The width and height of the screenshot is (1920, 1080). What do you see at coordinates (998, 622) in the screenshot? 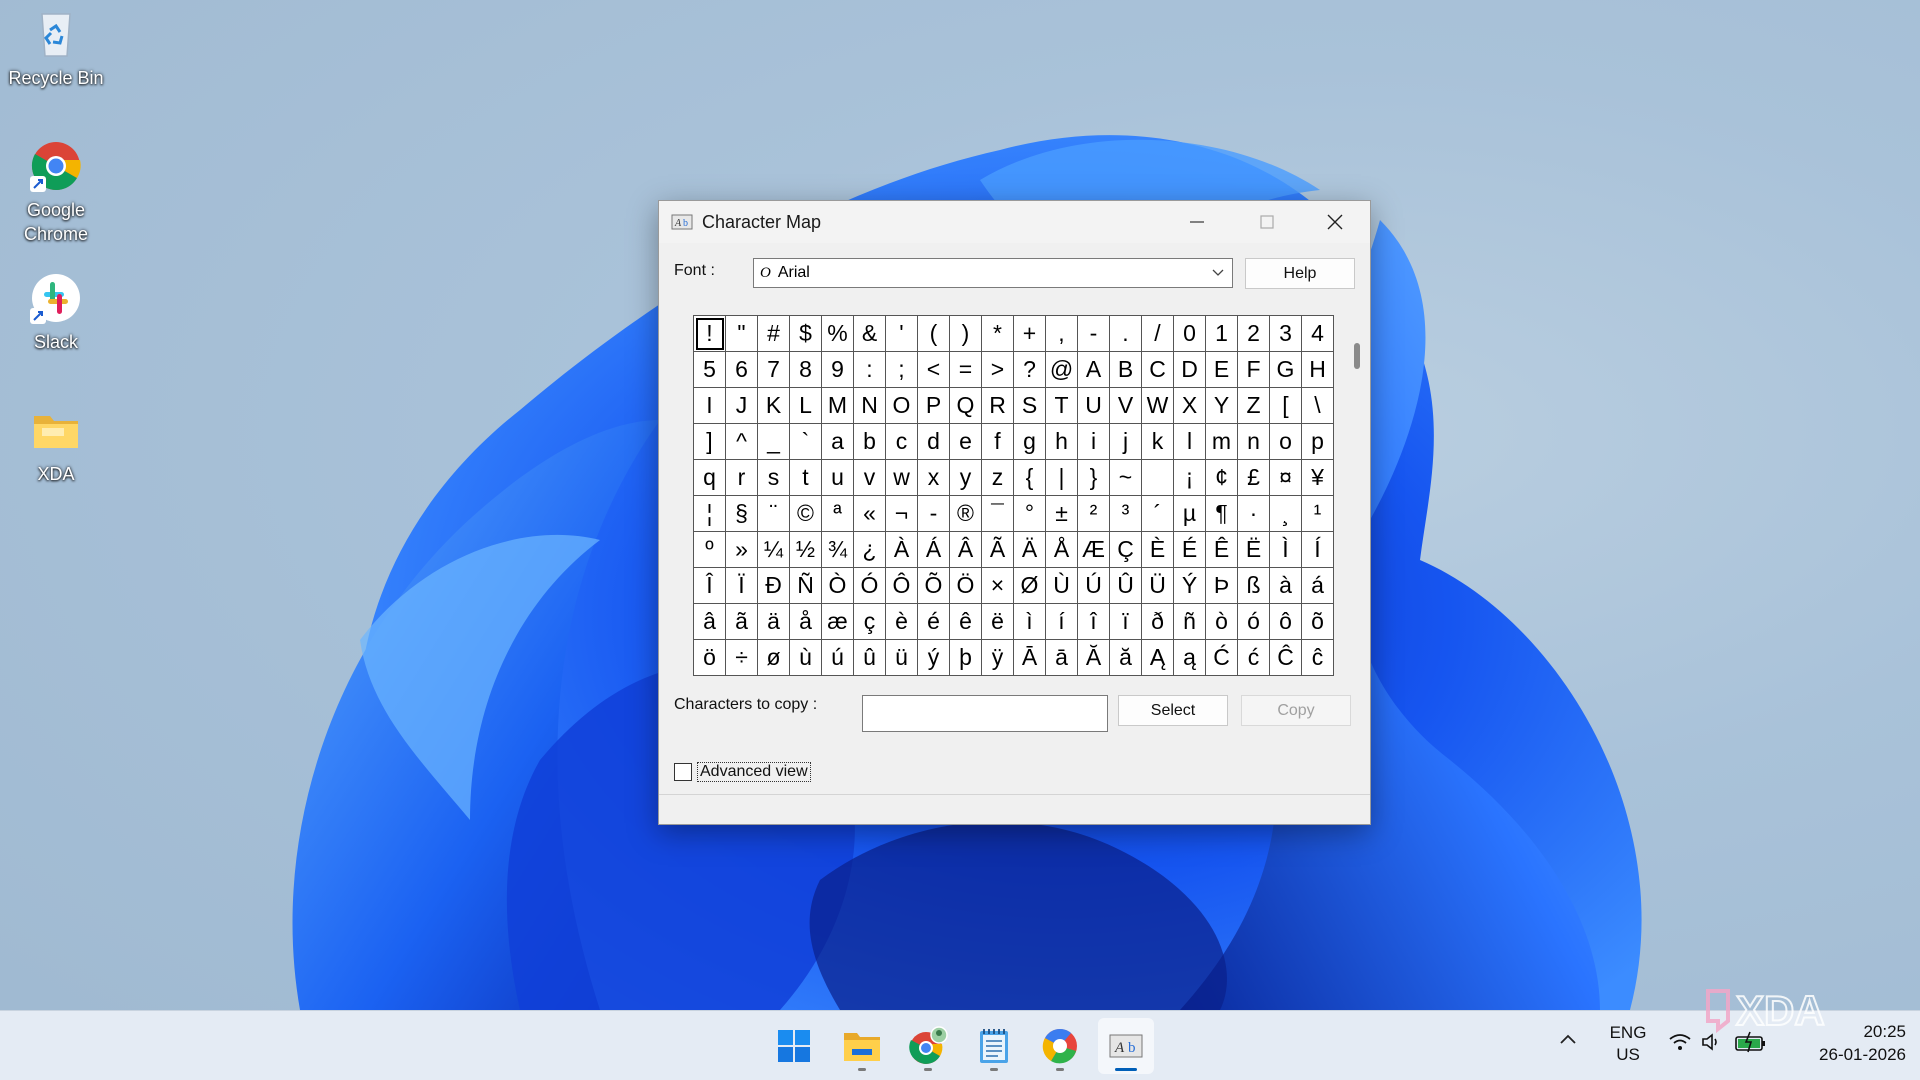
I see `character-cell: ë` at bounding box center [998, 622].